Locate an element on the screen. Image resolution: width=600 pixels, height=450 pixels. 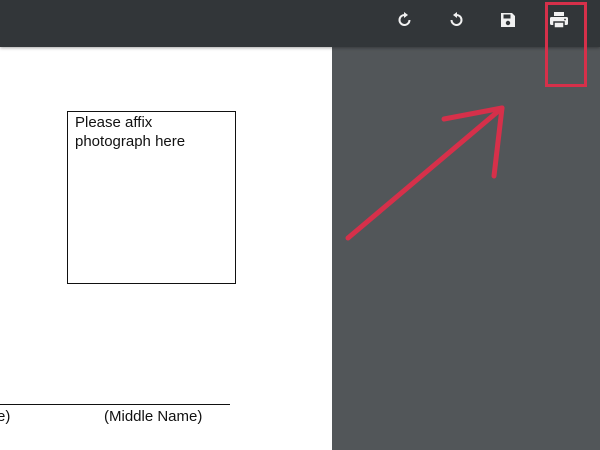
rotate-clockwise-icon is located at coordinates (405, 20).